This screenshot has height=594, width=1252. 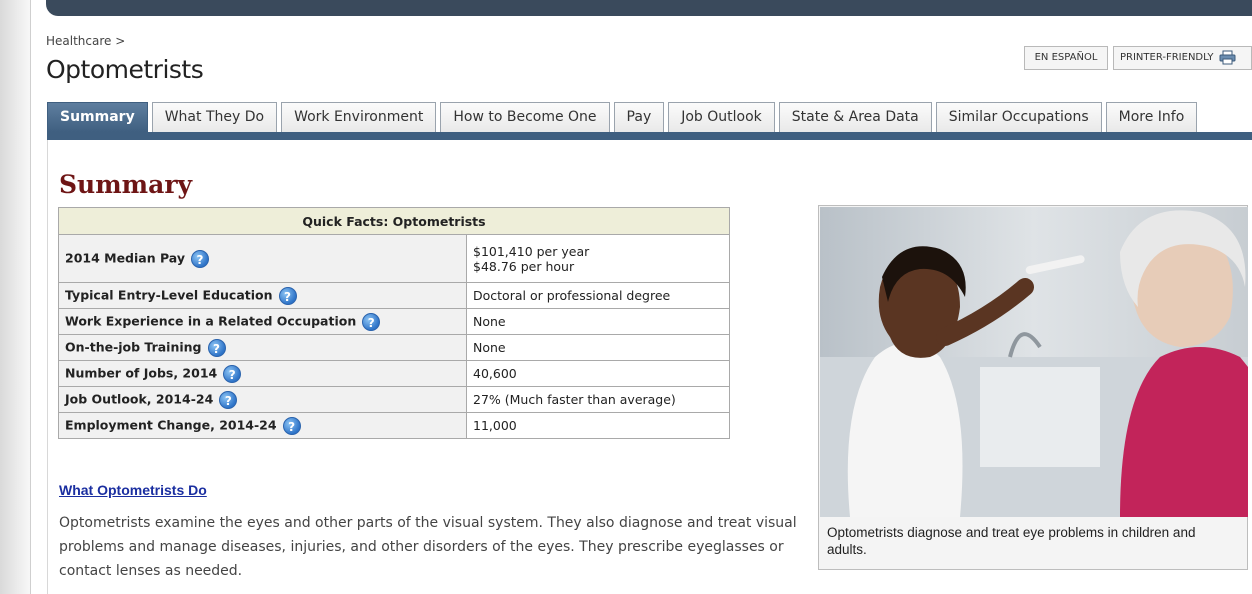 I want to click on row-label-text: Typical Entry-Level Education, so click(x=169, y=294).